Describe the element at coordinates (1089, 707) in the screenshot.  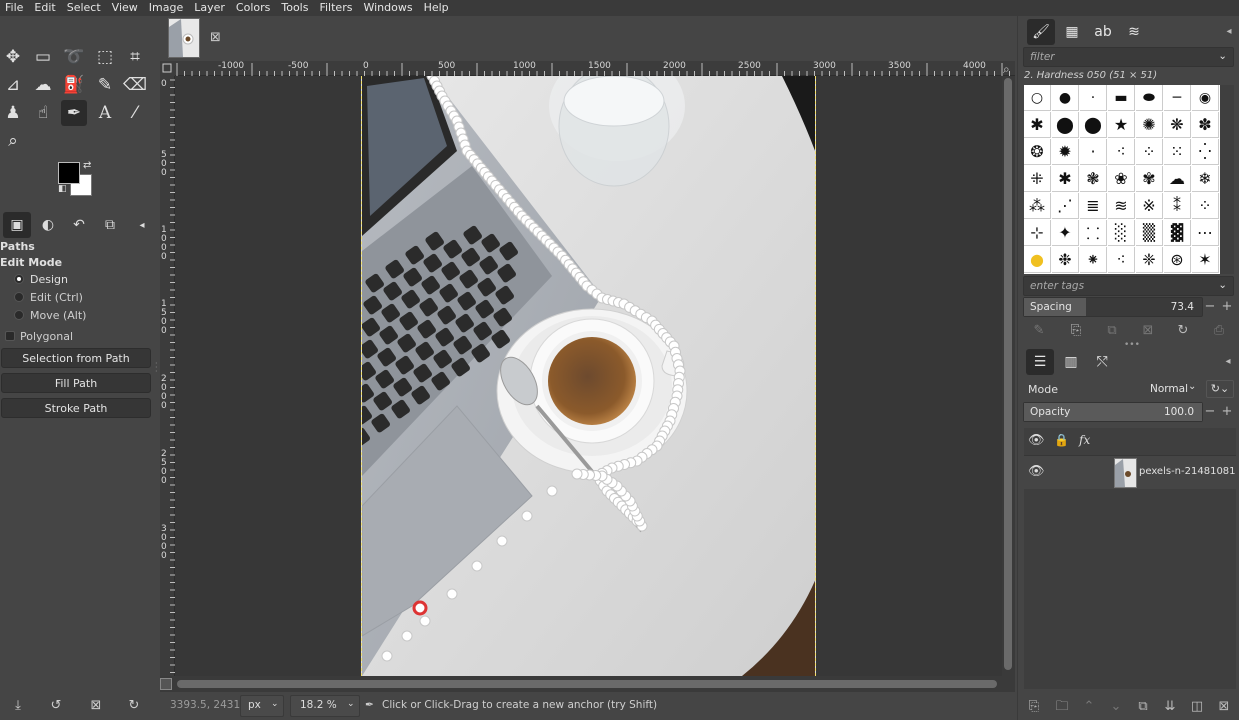
I see `raise-layer-icon: ⌃` at that location.